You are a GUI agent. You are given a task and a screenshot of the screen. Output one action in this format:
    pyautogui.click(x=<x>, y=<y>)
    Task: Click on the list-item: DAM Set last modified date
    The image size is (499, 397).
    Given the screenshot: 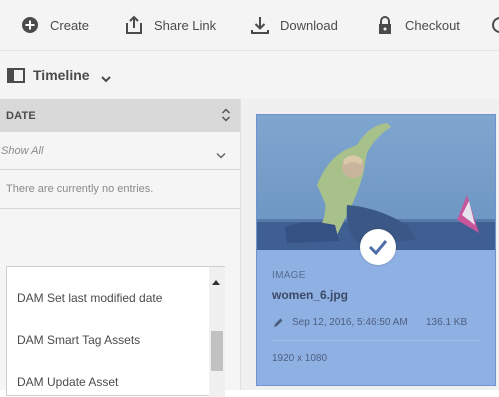 What is the action you would take?
    pyautogui.click(x=89, y=298)
    